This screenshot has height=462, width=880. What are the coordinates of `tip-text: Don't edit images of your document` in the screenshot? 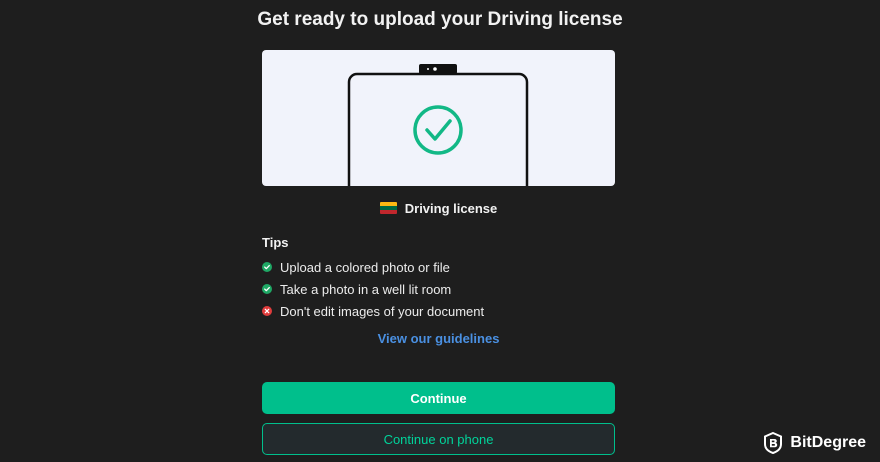 It's located at (382, 311).